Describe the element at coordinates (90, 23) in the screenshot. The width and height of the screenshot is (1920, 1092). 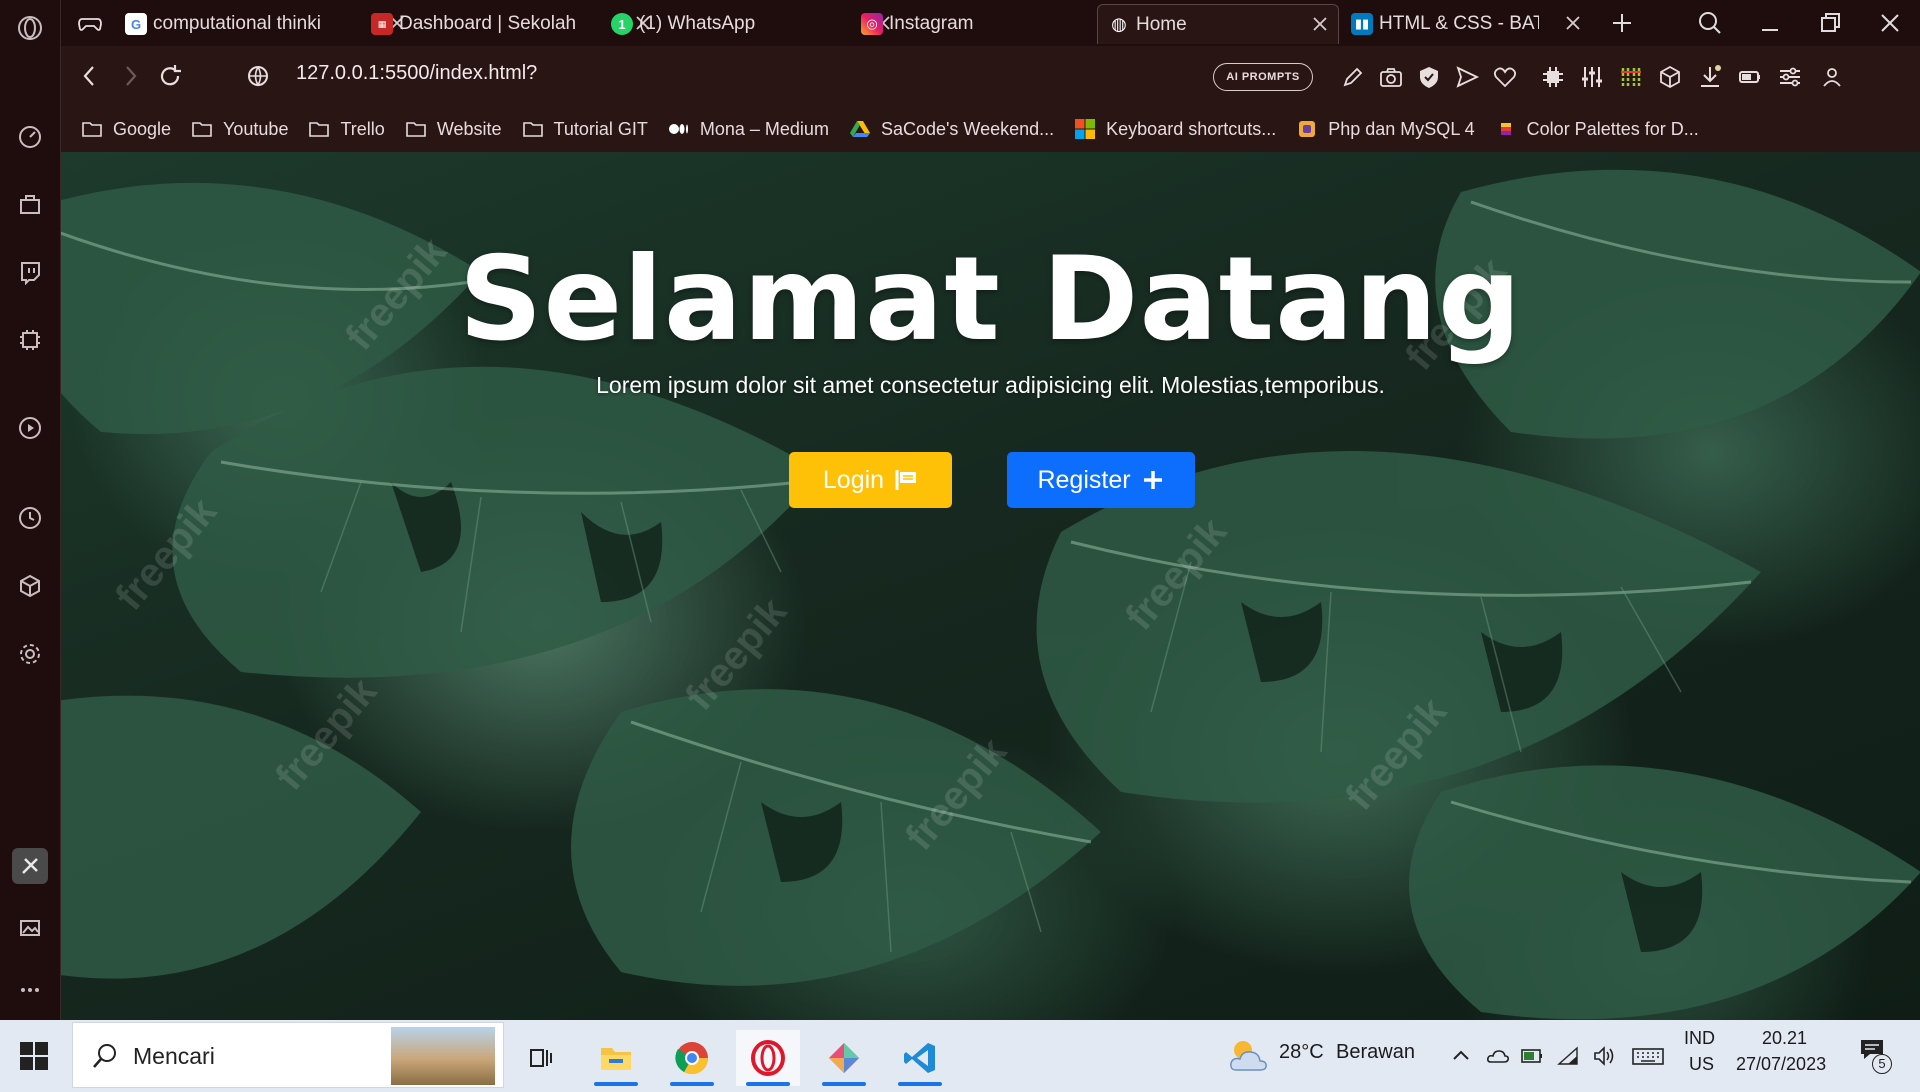
I see `gamepad-icon` at that location.